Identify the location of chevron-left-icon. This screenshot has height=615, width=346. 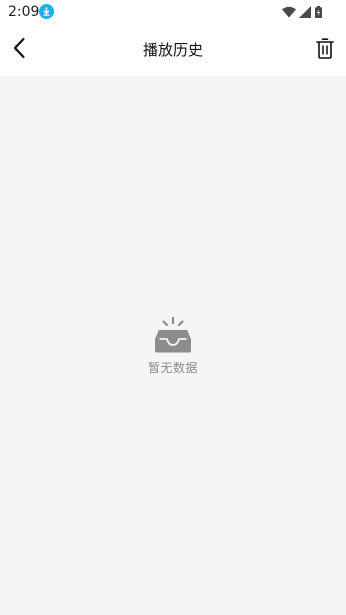
(19, 50).